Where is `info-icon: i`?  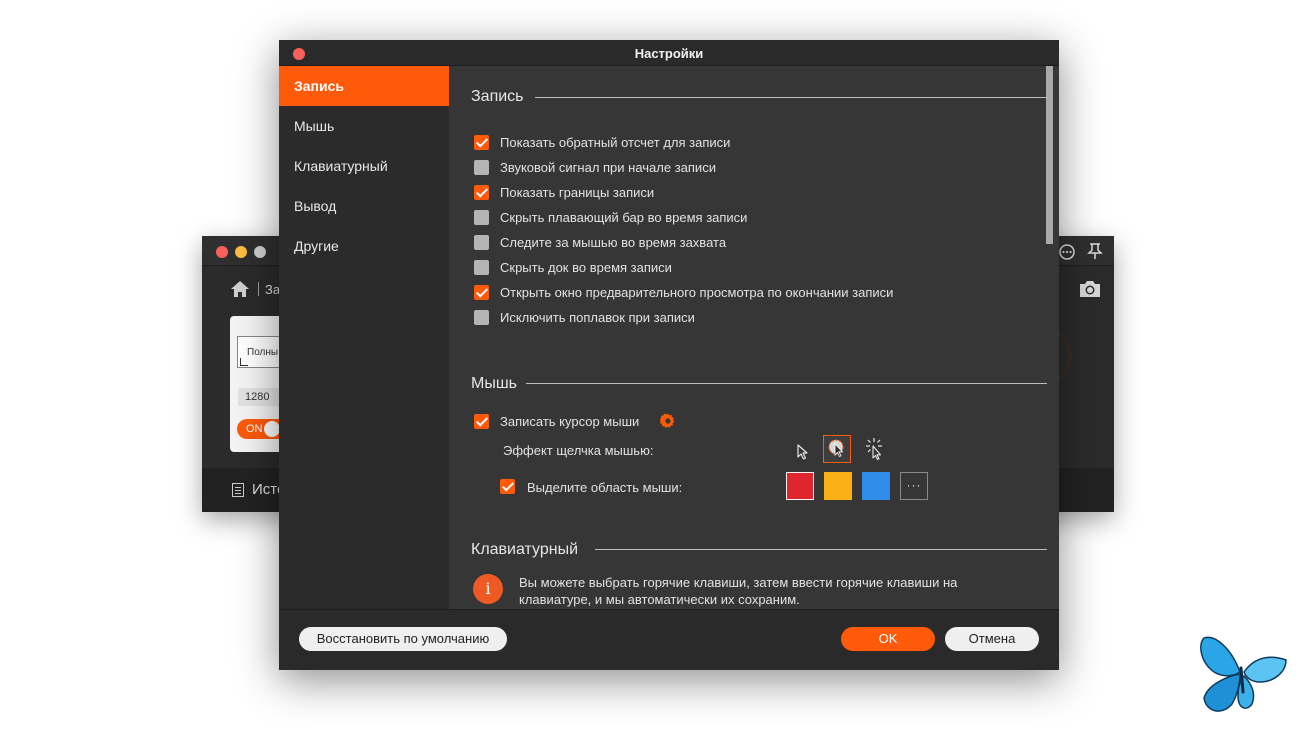
info-icon: i is located at coordinates (488, 589).